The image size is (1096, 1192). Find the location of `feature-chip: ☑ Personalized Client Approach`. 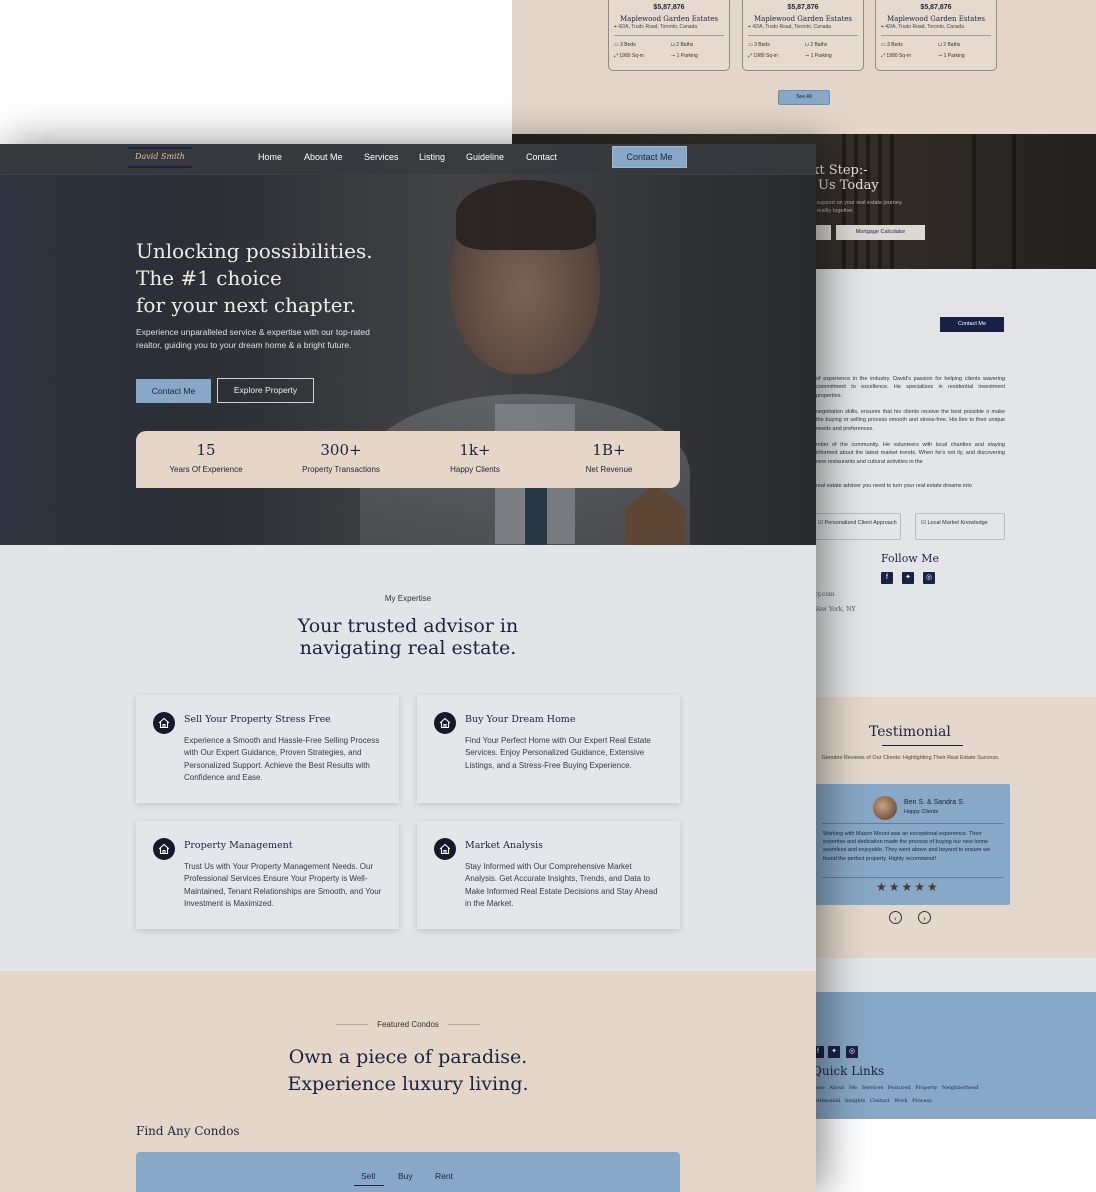

feature-chip: ☑ Personalized Client Approach is located at coordinates (856, 526).